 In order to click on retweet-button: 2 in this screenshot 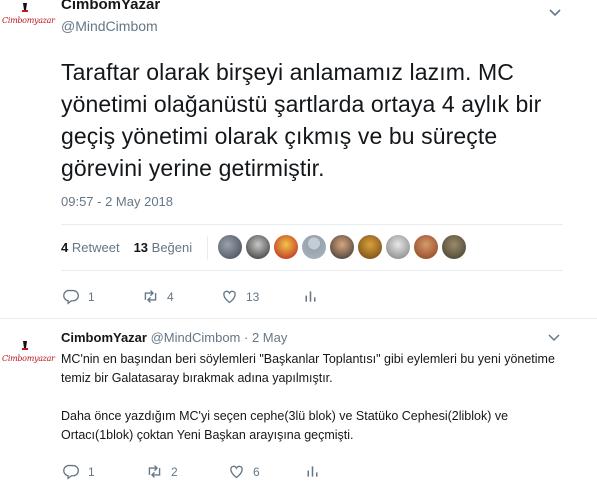, I will do `click(162, 471)`.